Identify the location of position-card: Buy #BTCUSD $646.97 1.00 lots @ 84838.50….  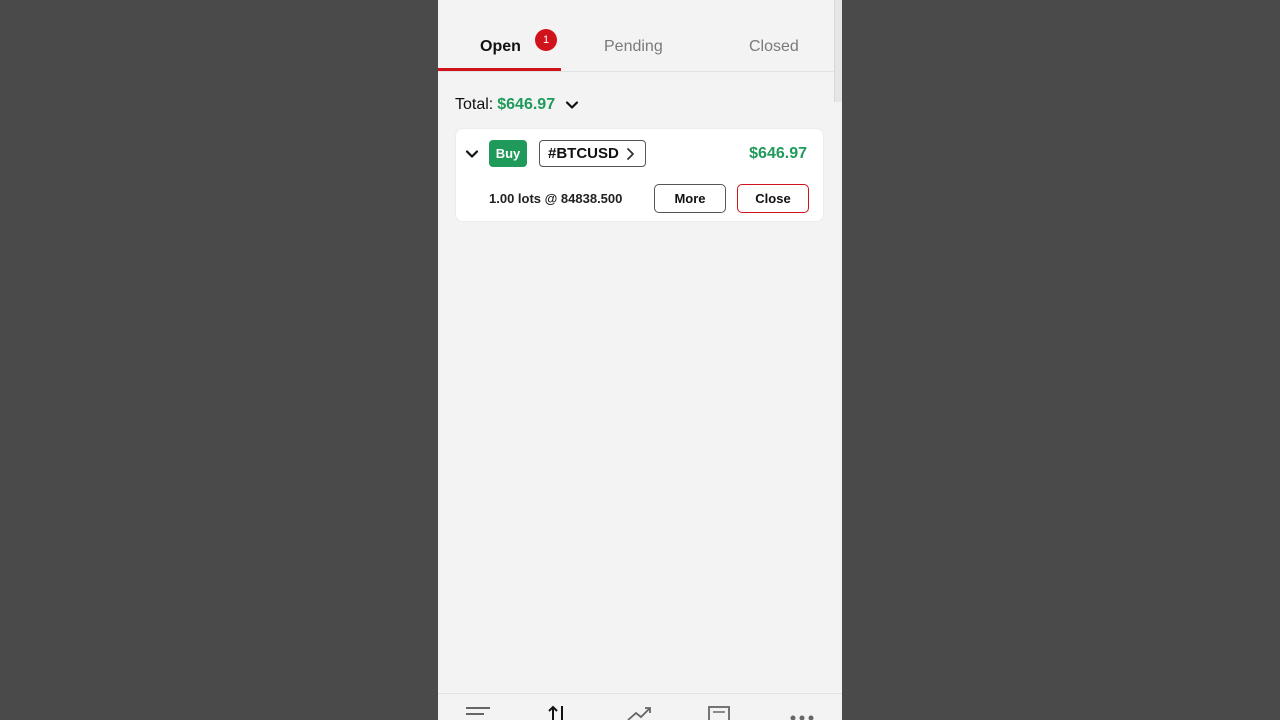
(639, 175).